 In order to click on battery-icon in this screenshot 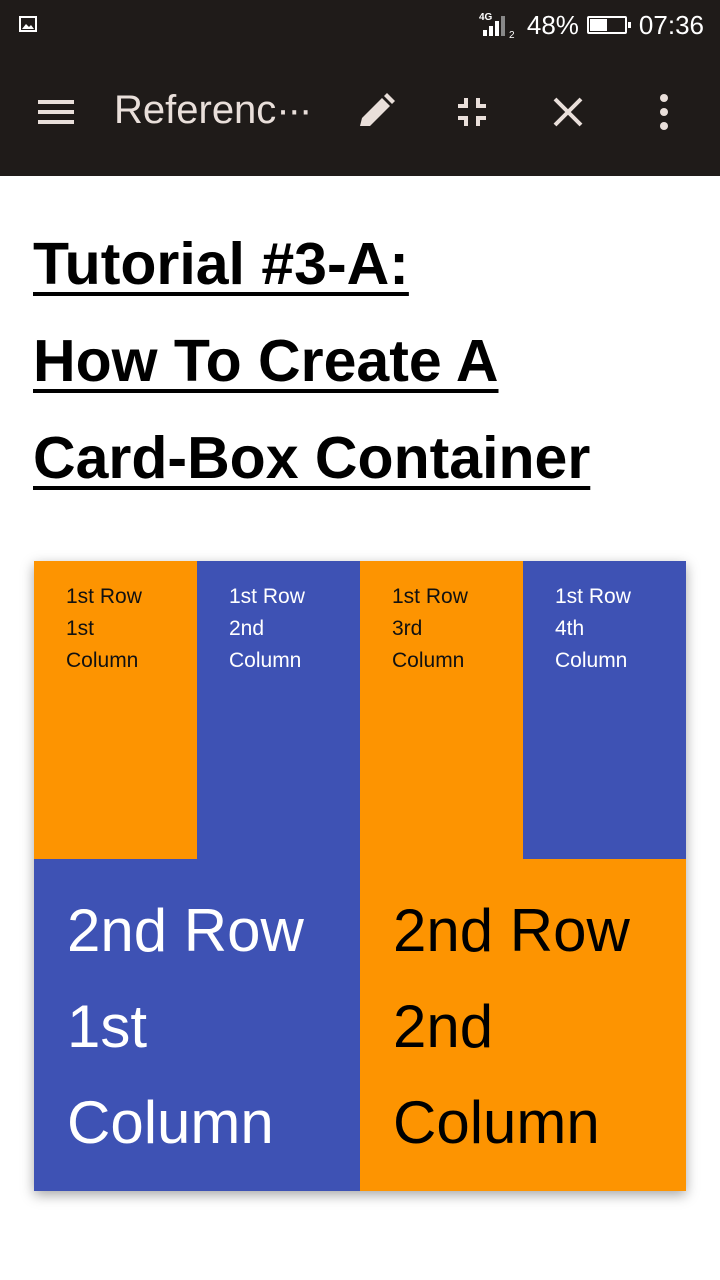, I will do `click(608, 25)`.